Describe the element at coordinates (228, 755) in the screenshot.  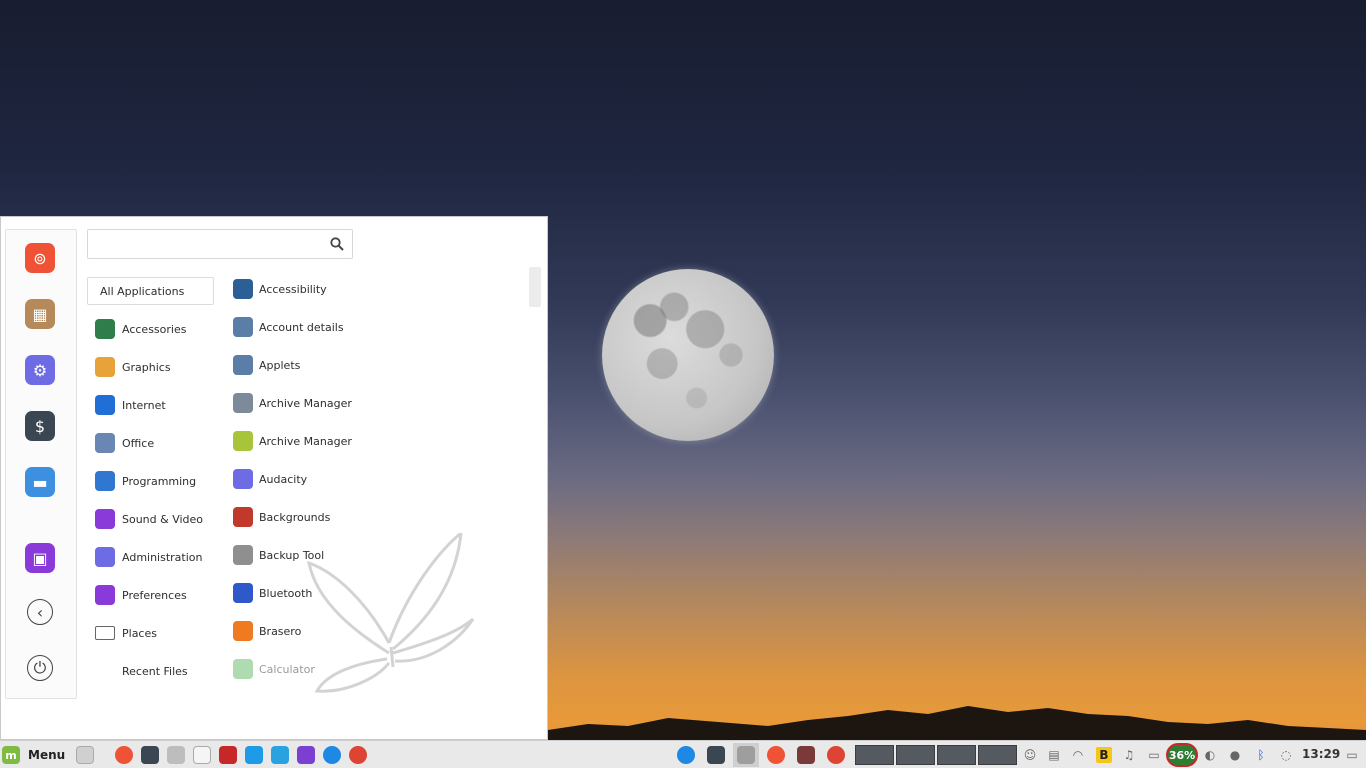
I see `launcher-network-tool-icon` at that location.